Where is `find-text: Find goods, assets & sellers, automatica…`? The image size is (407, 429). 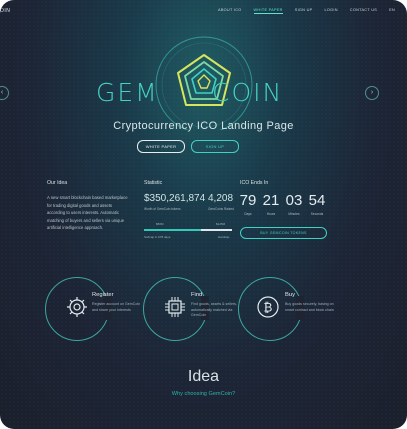
find-text: Find goods, assets & sellers, automatica… is located at coordinates (214, 309).